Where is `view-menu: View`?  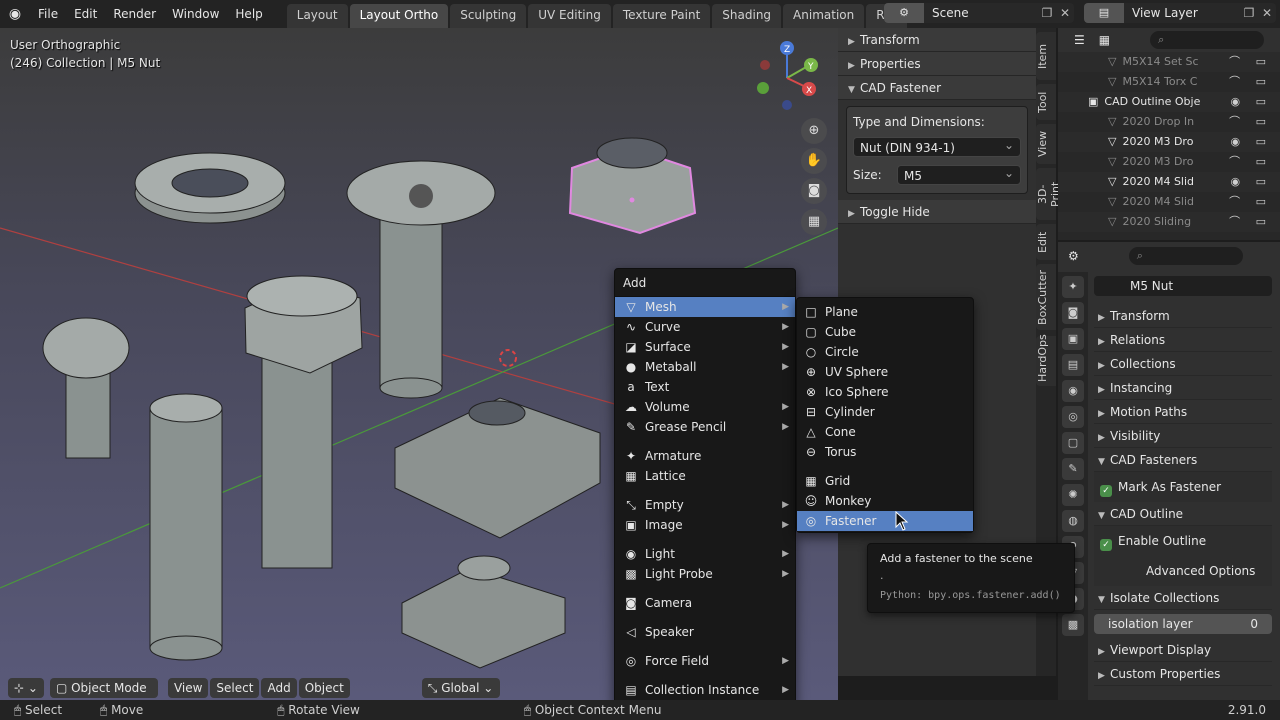
view-menu: View is located at coordinates (188, 688).